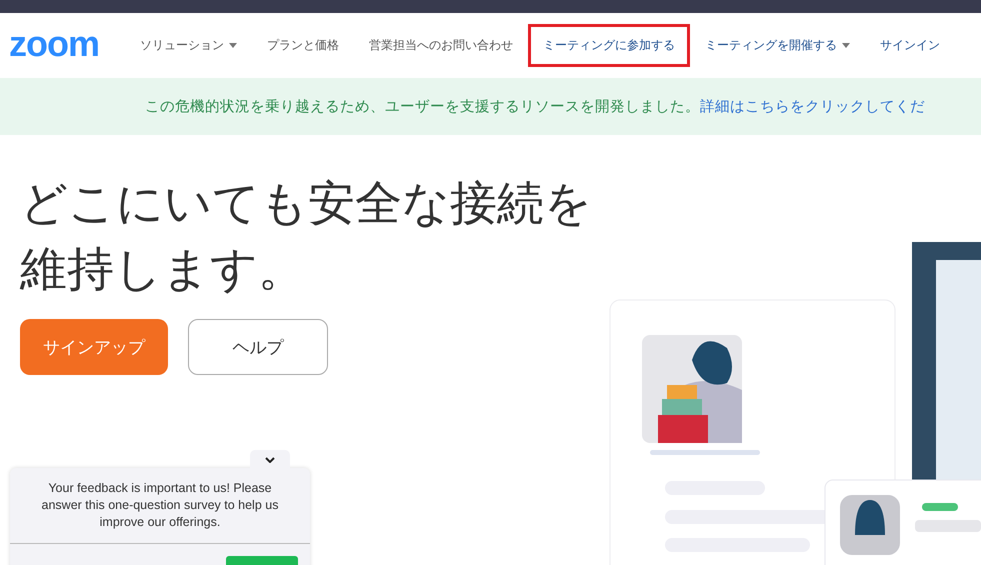 The width and height of the screenshot is (981, 565). Describe the element at coordinates (306, 237) in the screenshot. I see `hero-heading: どこにいても安全な接続を 維持します。` at that location.